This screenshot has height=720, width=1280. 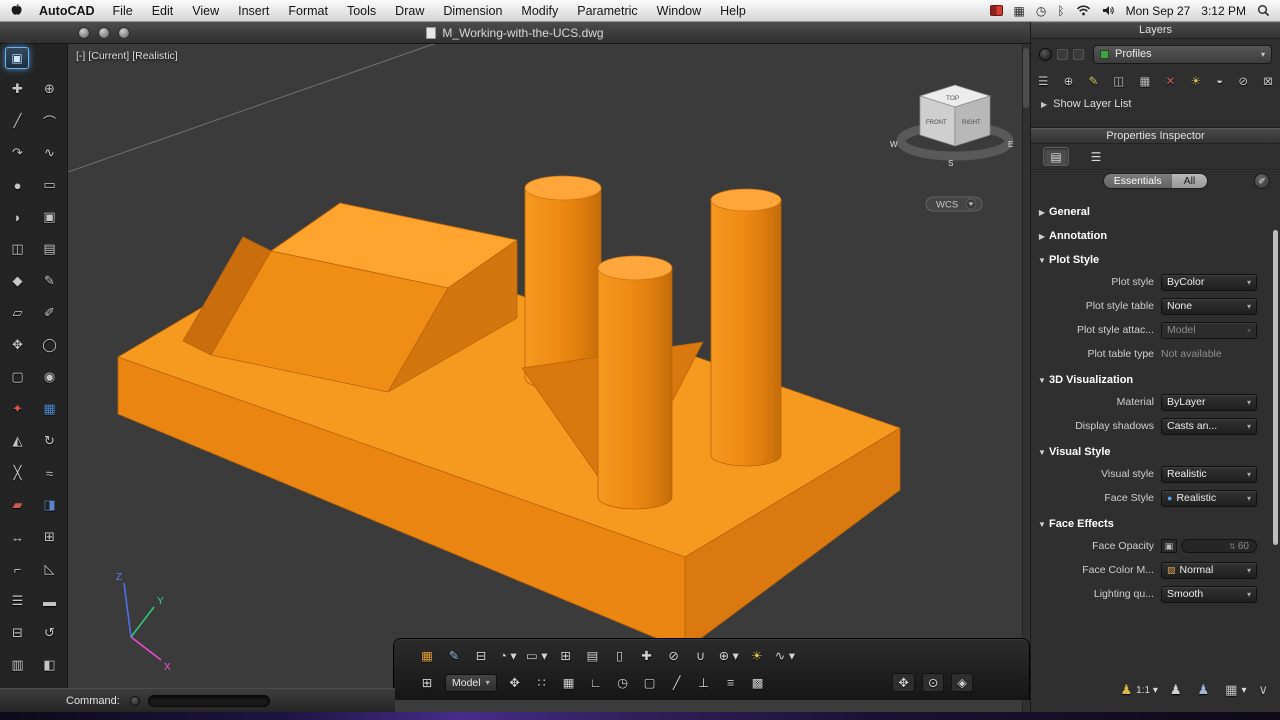 What do you see at coordinates (18, 473) in the screenshot?
I see `tool-button: ╳` at bounding box center [18, 473].